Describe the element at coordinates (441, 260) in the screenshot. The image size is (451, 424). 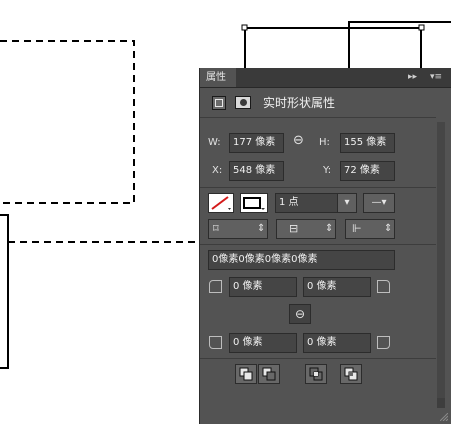
I see `scrollbar-thumb` at that location.